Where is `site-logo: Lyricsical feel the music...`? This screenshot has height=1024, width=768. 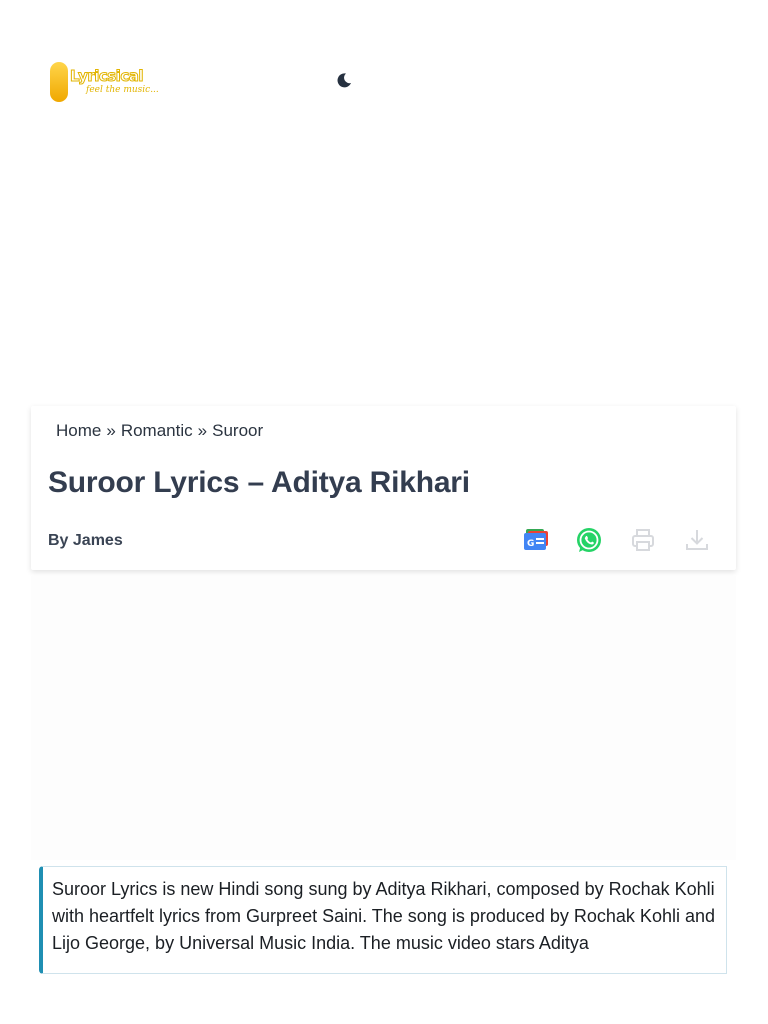 site-logo: Lyricsical feel the music... is located at coordinates (106, 82).